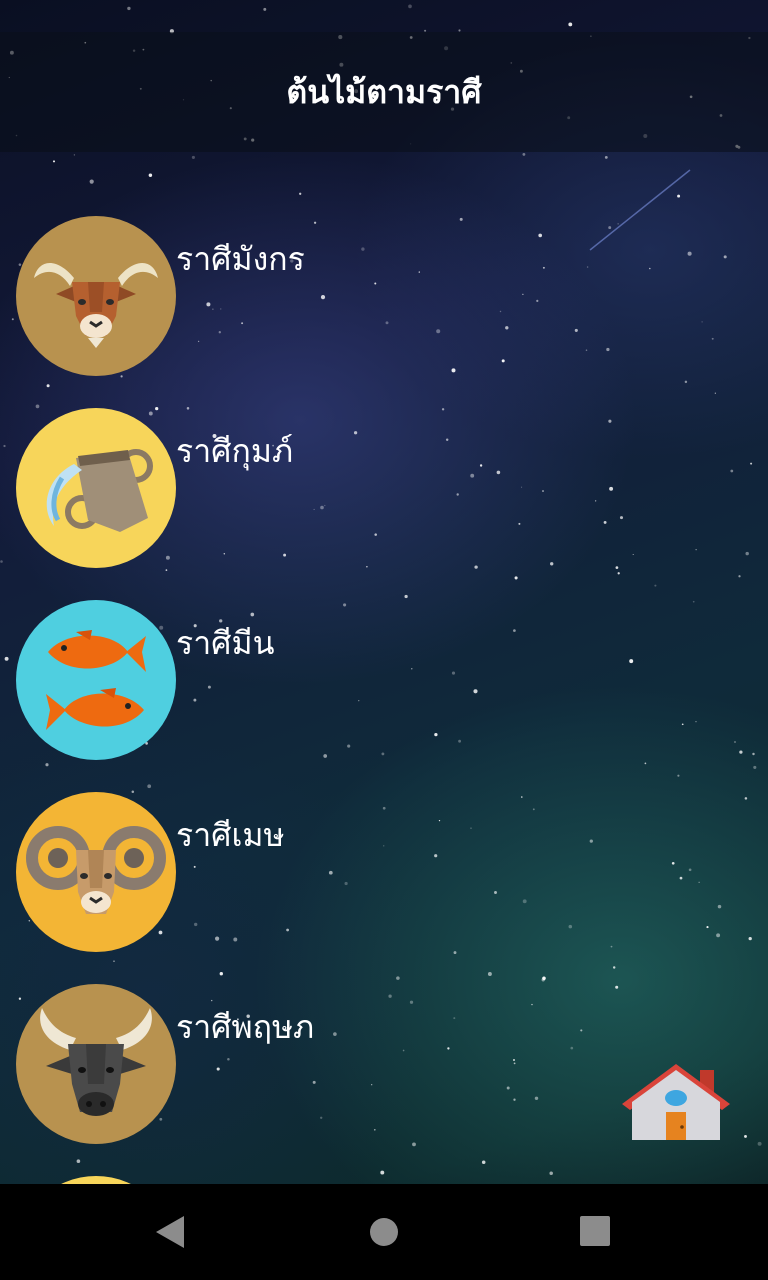  What do you see at coordinates (240, 259) in the screenshot?
I see `zodiac-label: ราศีมังกร` at bounding box center [240, 259].